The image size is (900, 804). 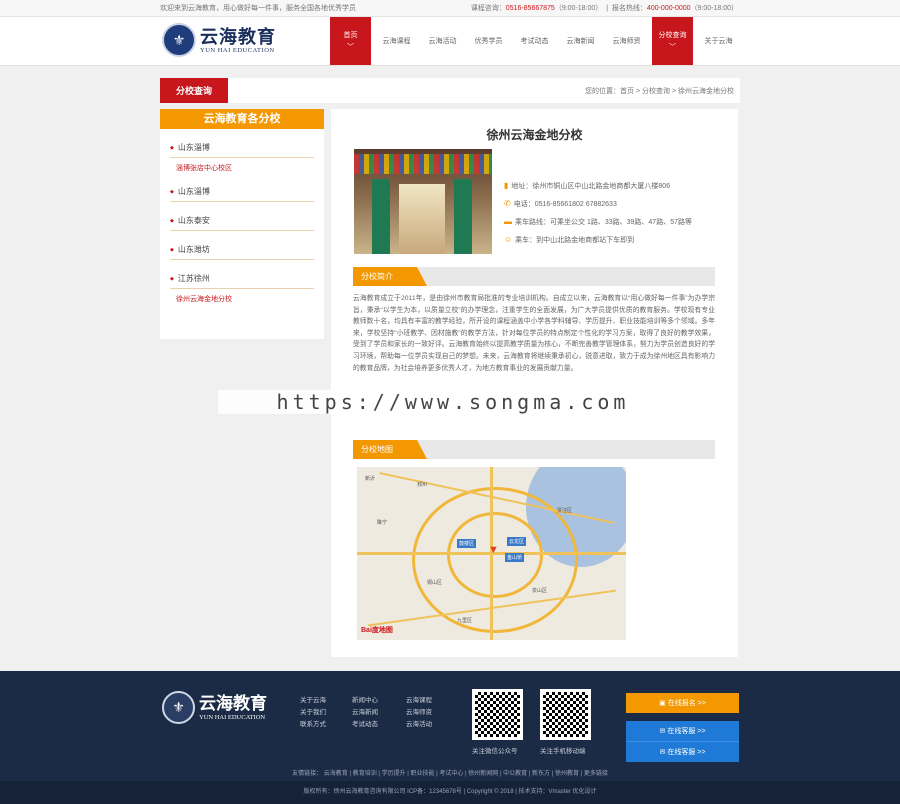 I want to click on nav-item-teachers: 云海师资, so click(x=626, y=41).